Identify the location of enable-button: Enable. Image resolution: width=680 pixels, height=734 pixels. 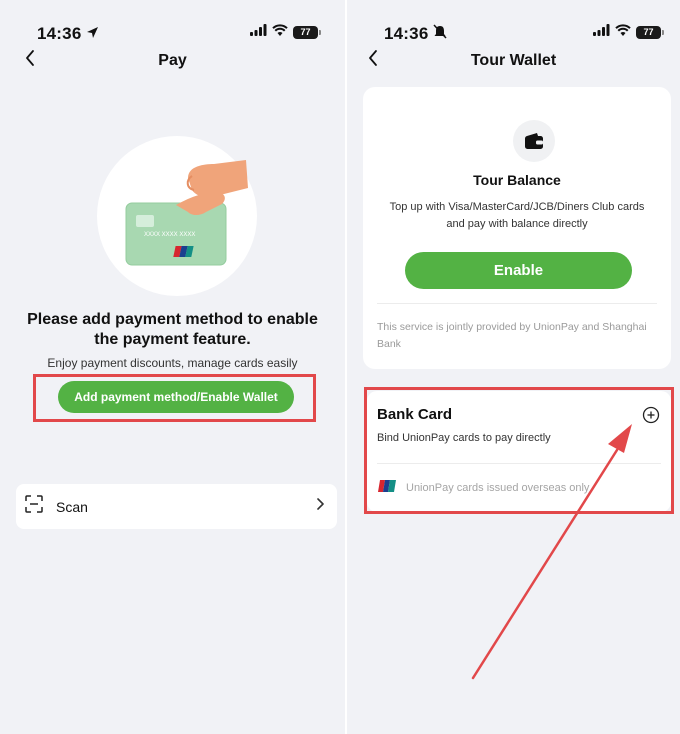
(518, 270).